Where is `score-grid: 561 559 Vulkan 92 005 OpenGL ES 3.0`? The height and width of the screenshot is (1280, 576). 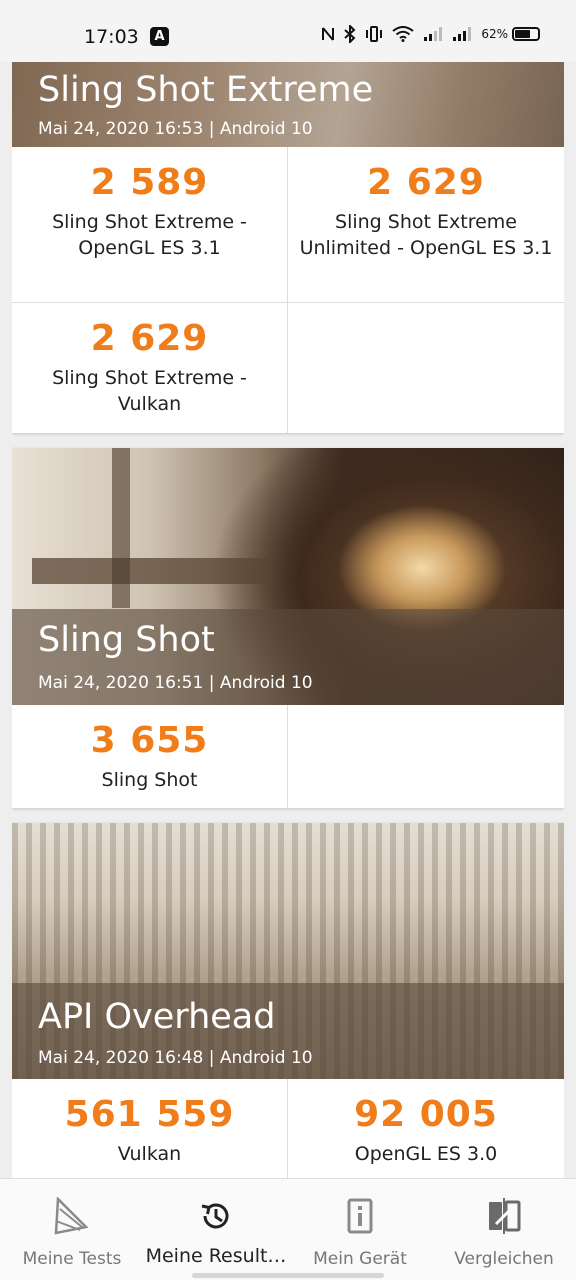 score-grid: 561 559 Vulkan 92 005 OpenGL ES 3.0 is located at coordinates (288, 1128).